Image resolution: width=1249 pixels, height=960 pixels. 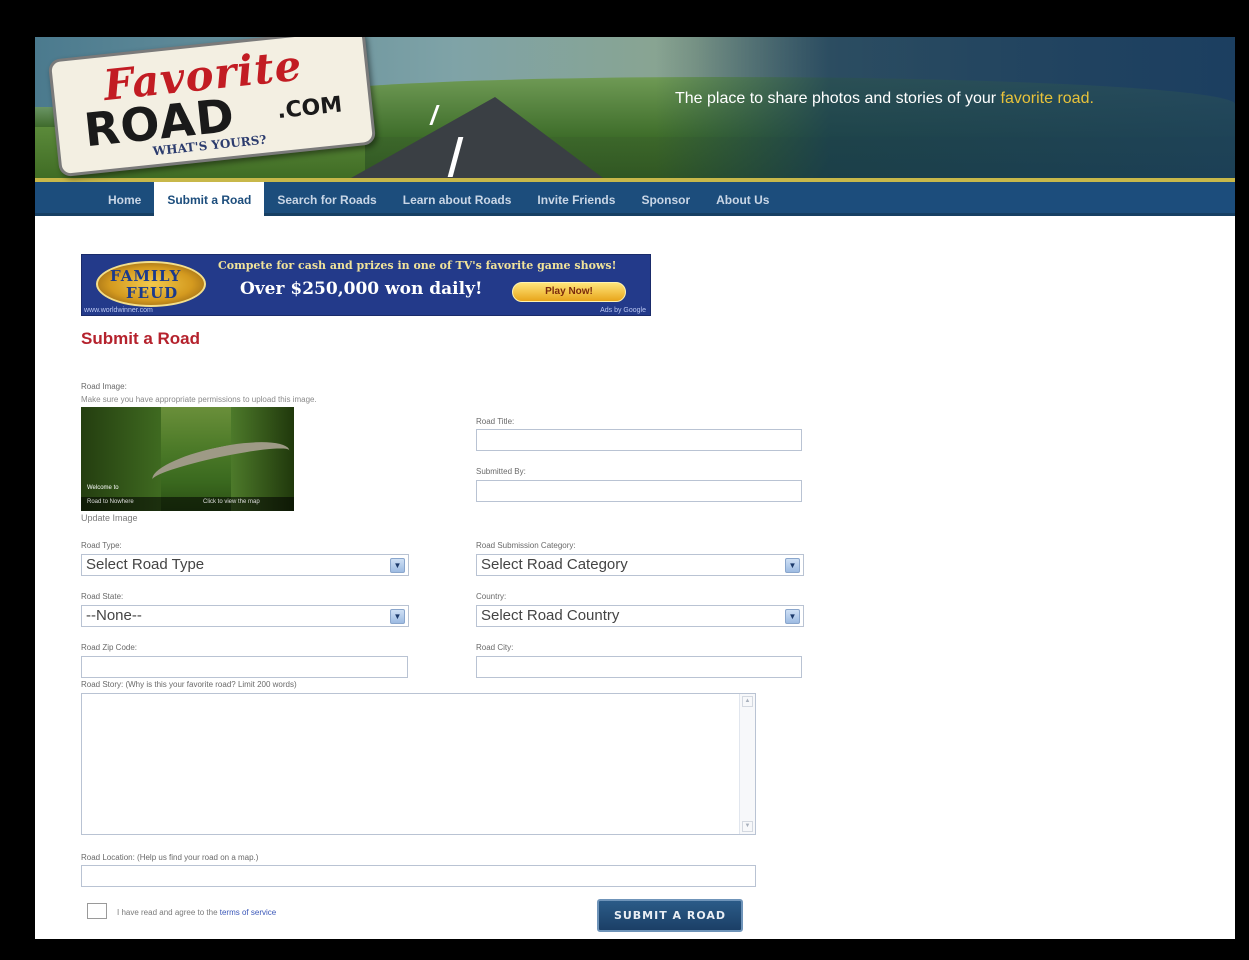 I want to click on road-type-label: Road Type:, so click(x=101, y=545).